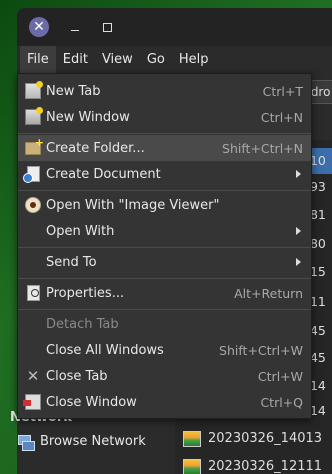 This screenshot has height=474, width=332. I want to click on menu-item-create-folder: Create Folder... Shift+Ctrl+N, so click(164, 148).